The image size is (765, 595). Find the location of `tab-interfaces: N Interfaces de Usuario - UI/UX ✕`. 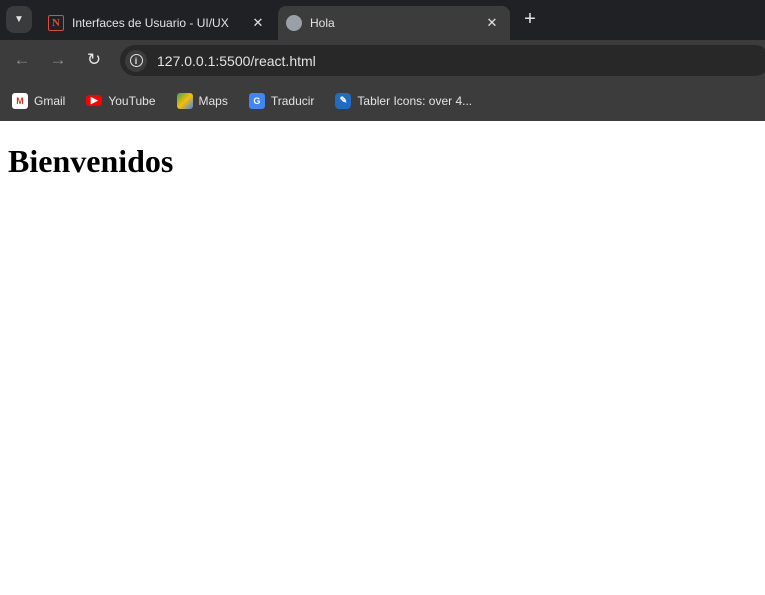

tab-interfaces: N Interfaces de Usuario - UI/UX ✕ is located at coordinates (158, 23).